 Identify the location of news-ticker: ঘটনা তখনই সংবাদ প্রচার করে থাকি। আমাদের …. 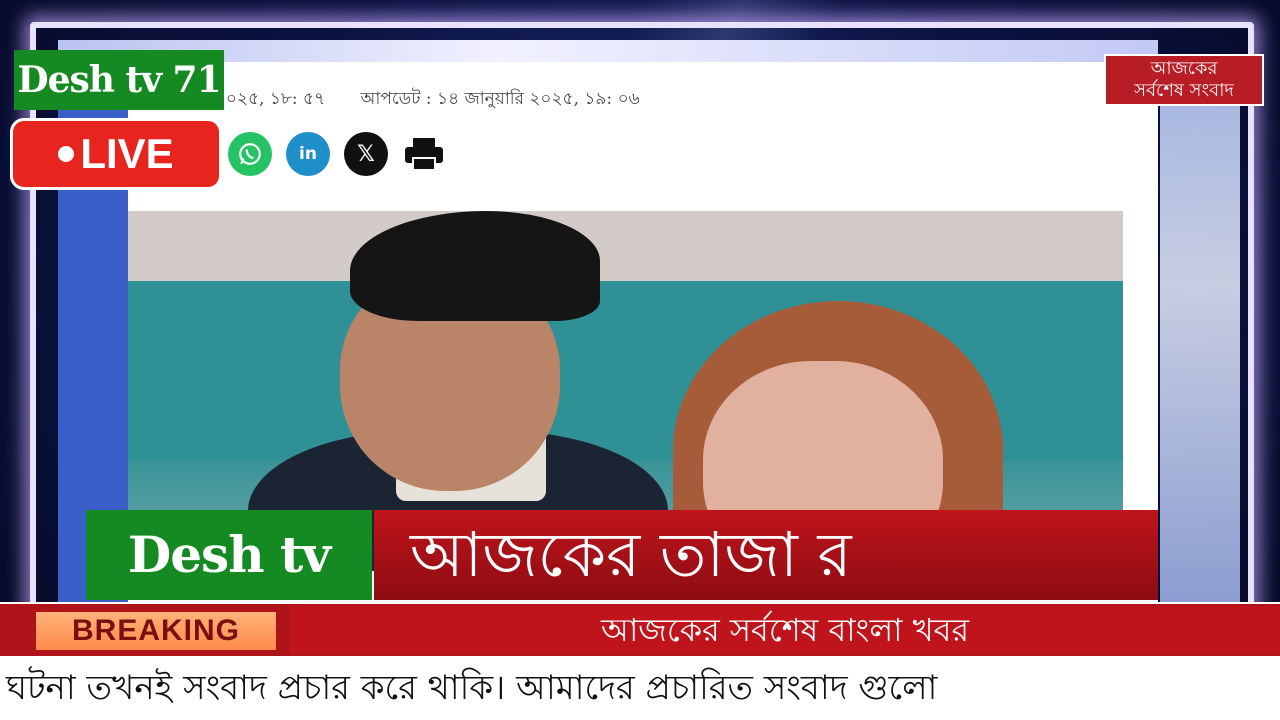
(640, 688).